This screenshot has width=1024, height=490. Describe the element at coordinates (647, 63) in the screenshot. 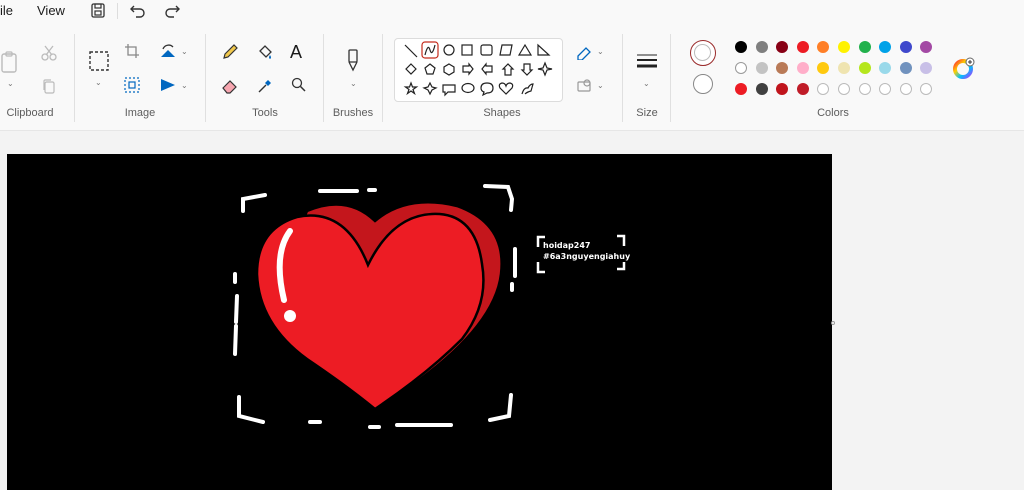

I see `size-icon` at that location.